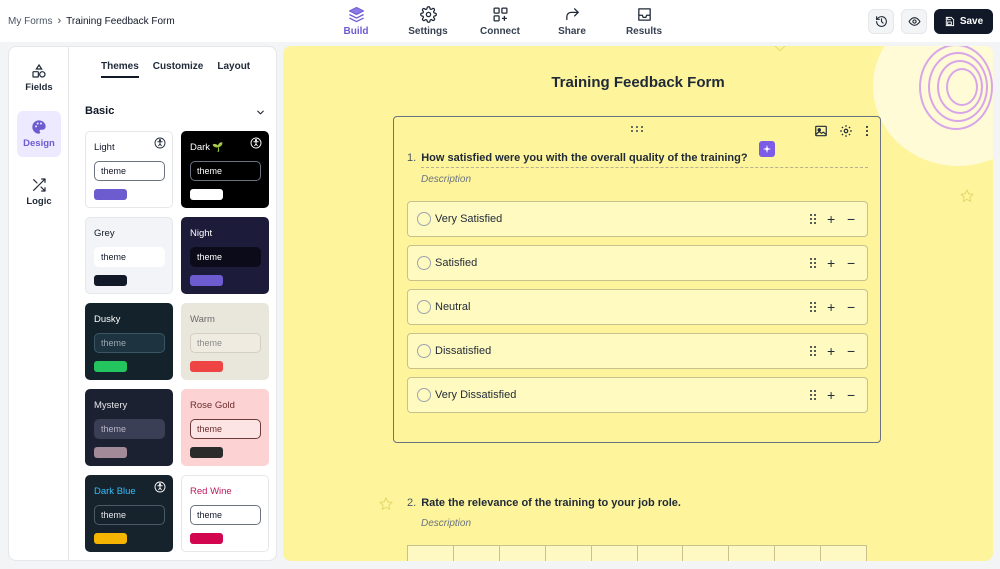  Describe the element at coordinates (225, 341) in the screenshot. I see `theme-card-warm: Warm theme` at that location.